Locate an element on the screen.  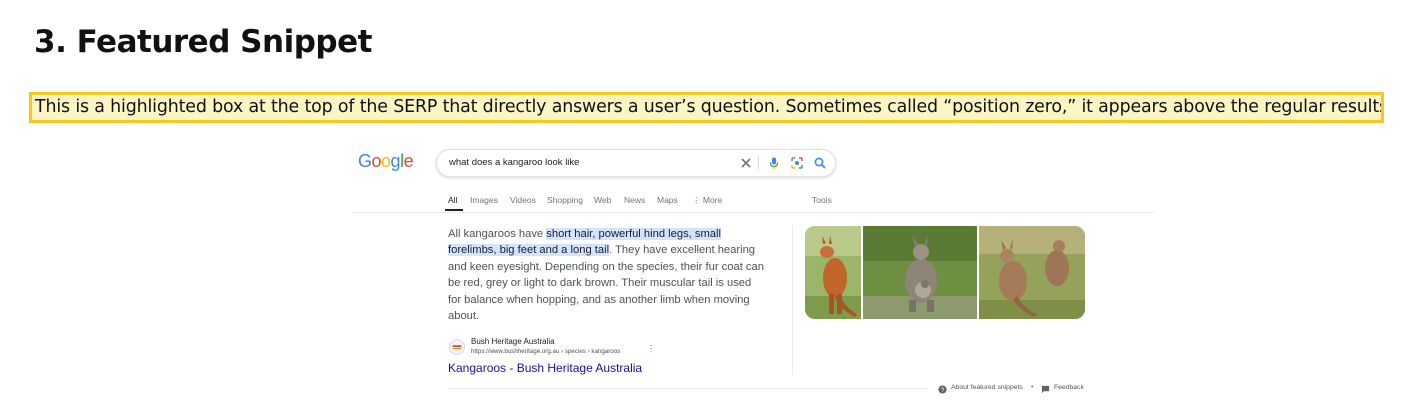
feedback-icon is located at coordinates (1045, 389).